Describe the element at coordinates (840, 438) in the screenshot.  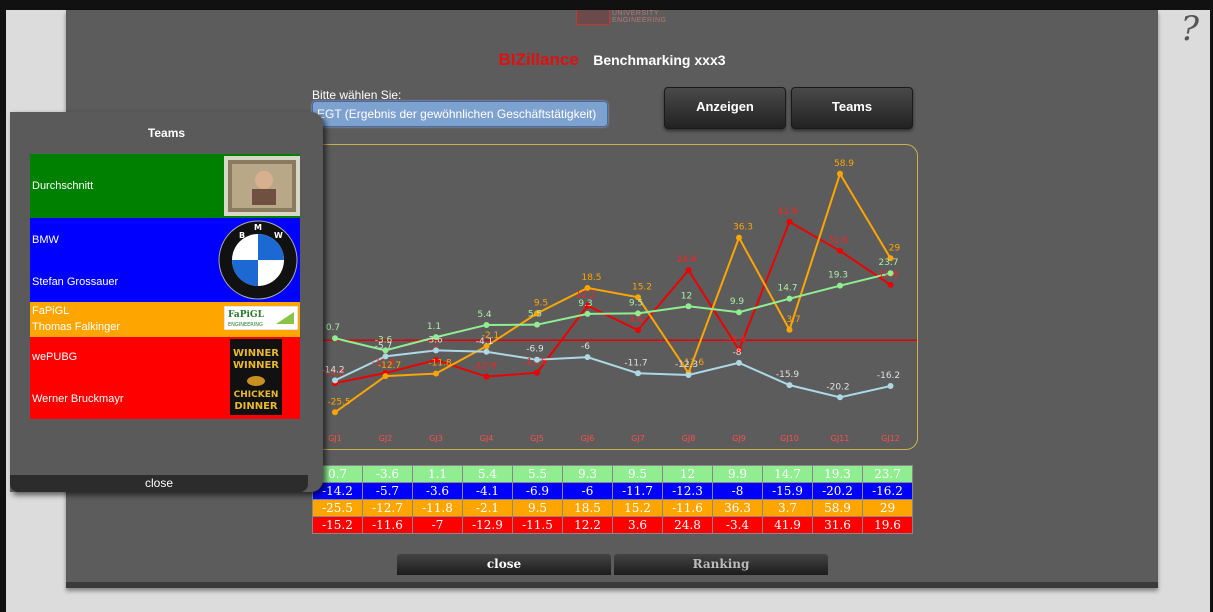
I see `x-tick-label: GJ11` at that location.